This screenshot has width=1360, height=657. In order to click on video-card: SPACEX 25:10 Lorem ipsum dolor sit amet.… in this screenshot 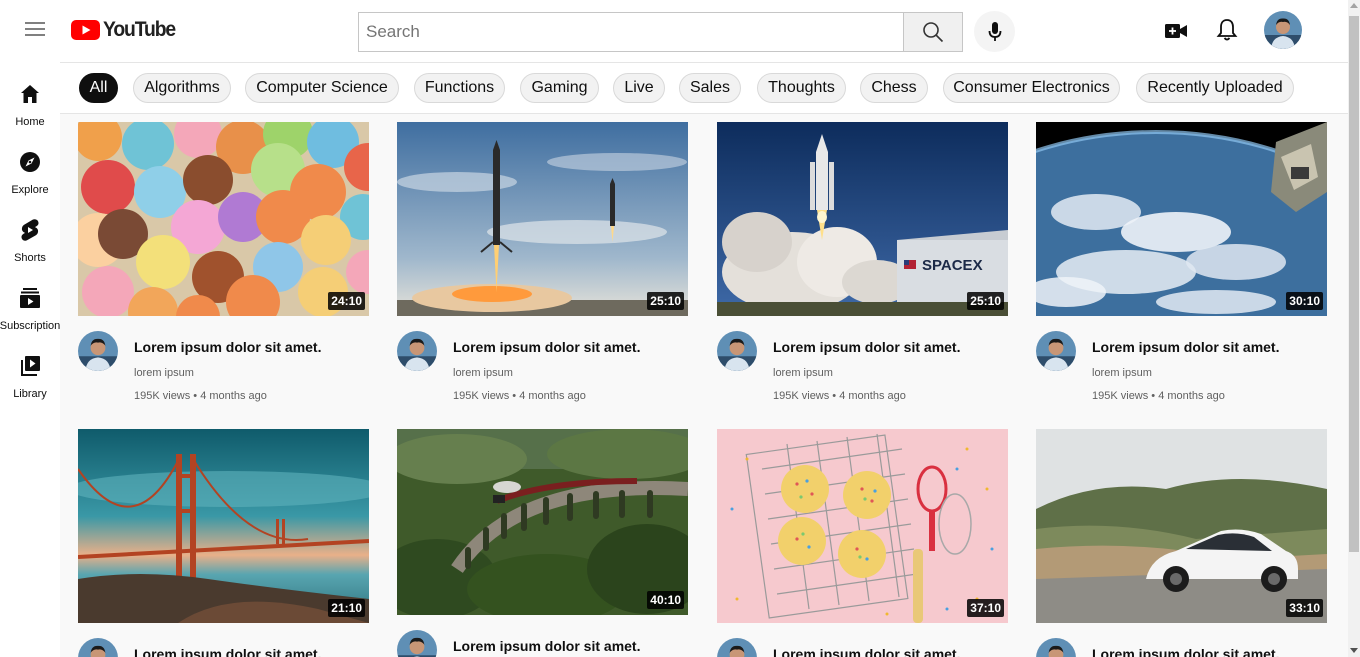, I will do `click(862, 267)`.